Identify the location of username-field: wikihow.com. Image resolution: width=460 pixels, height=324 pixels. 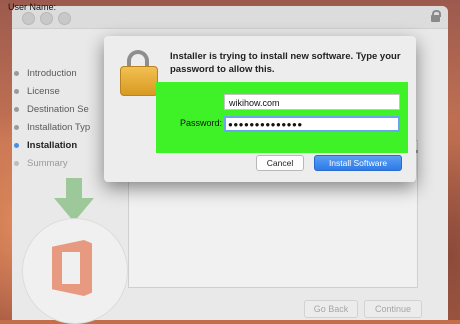
(312, 102).